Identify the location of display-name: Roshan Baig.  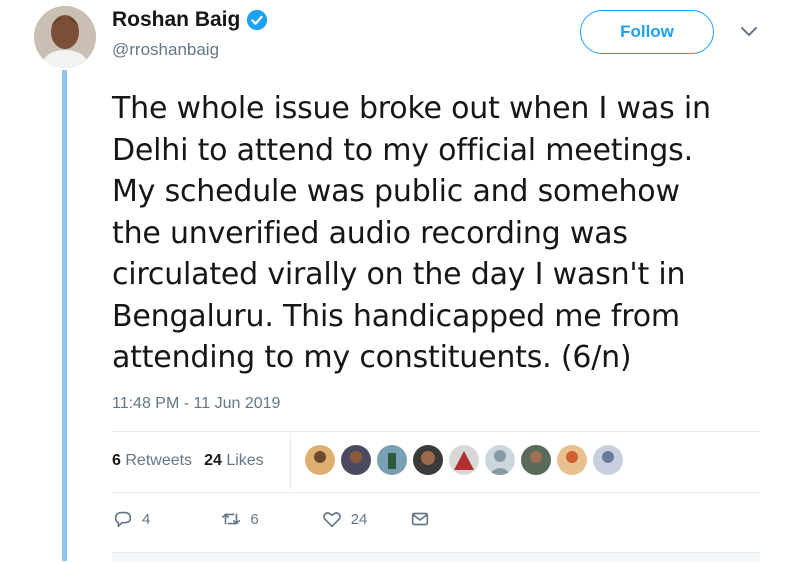
(176, 20).